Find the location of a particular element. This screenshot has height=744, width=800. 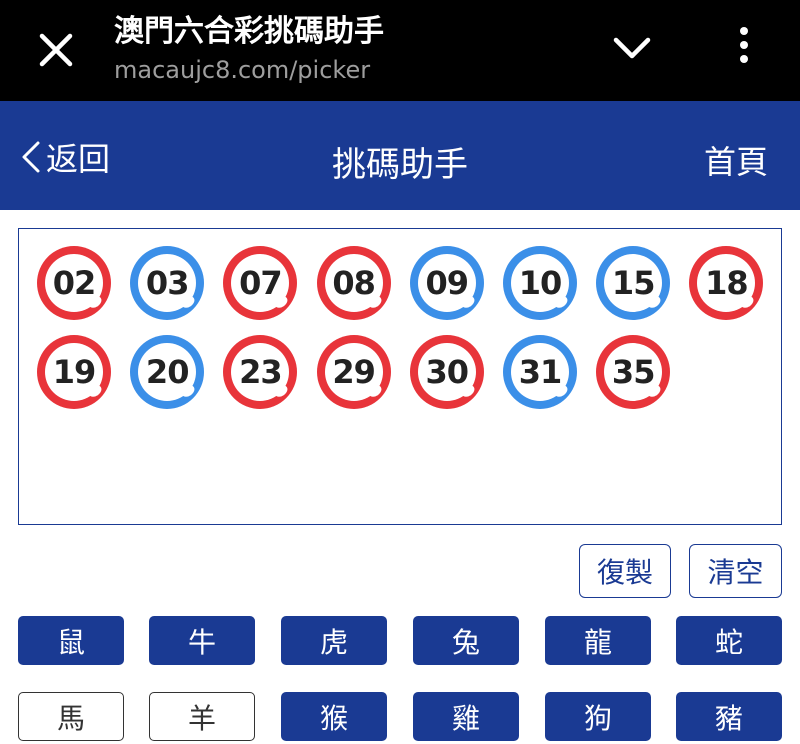

ball-number: 15 is located at coordinates (633, 283).